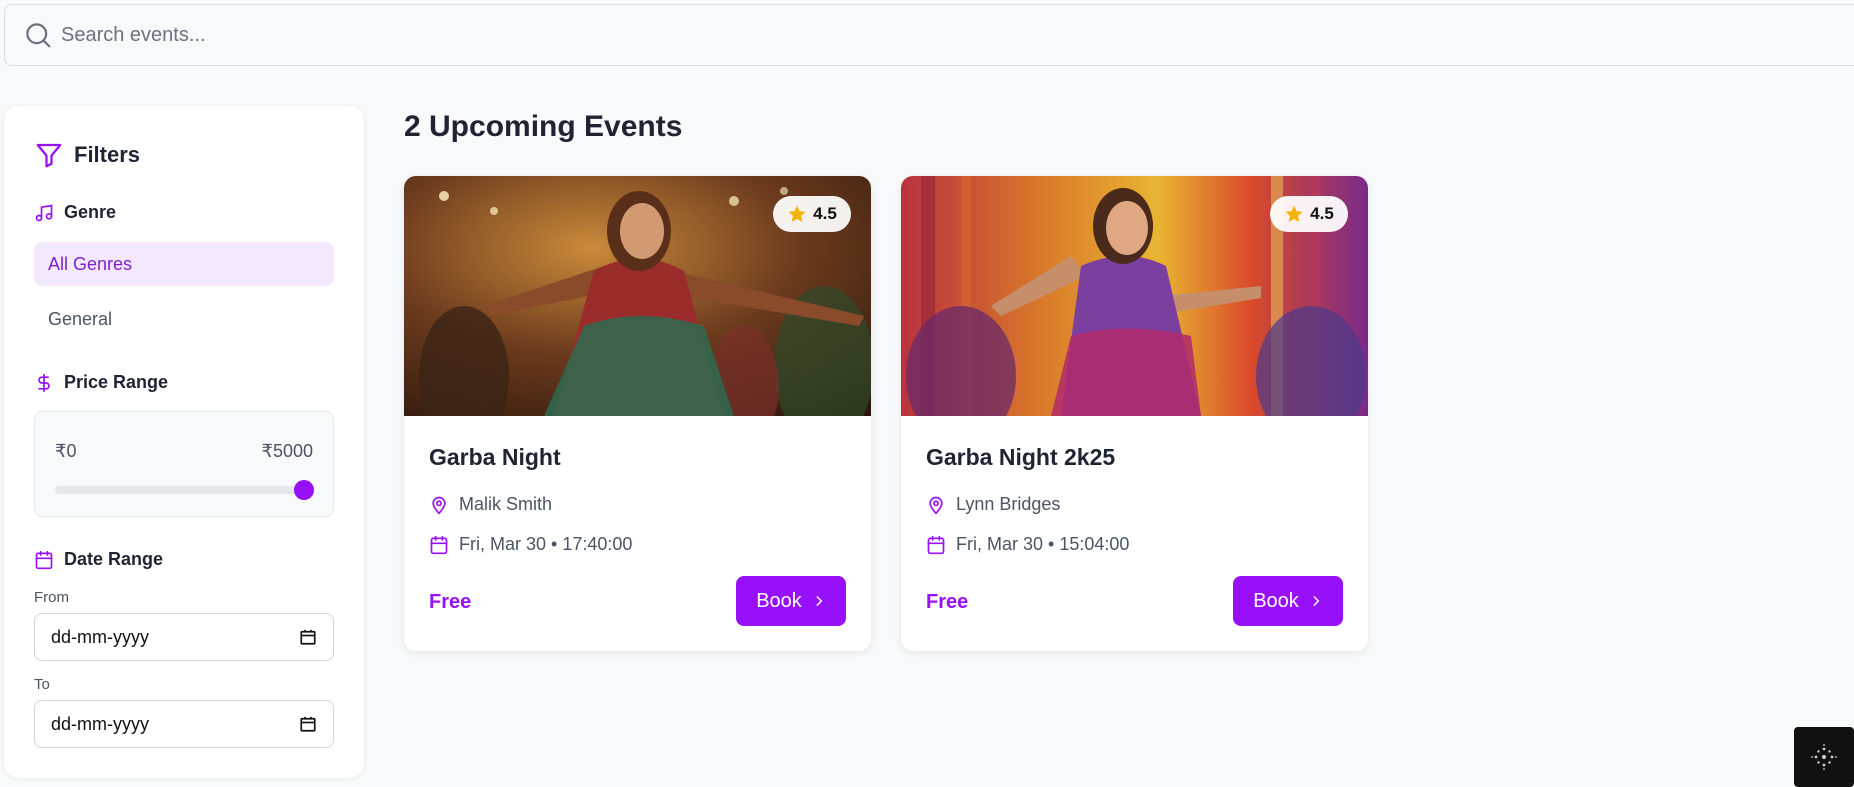 The height and width of the screenshot is (787, 1854). Describe the element at coordinates (107, 154) in the screenshot. I see `filters-title: Filters` at that location.